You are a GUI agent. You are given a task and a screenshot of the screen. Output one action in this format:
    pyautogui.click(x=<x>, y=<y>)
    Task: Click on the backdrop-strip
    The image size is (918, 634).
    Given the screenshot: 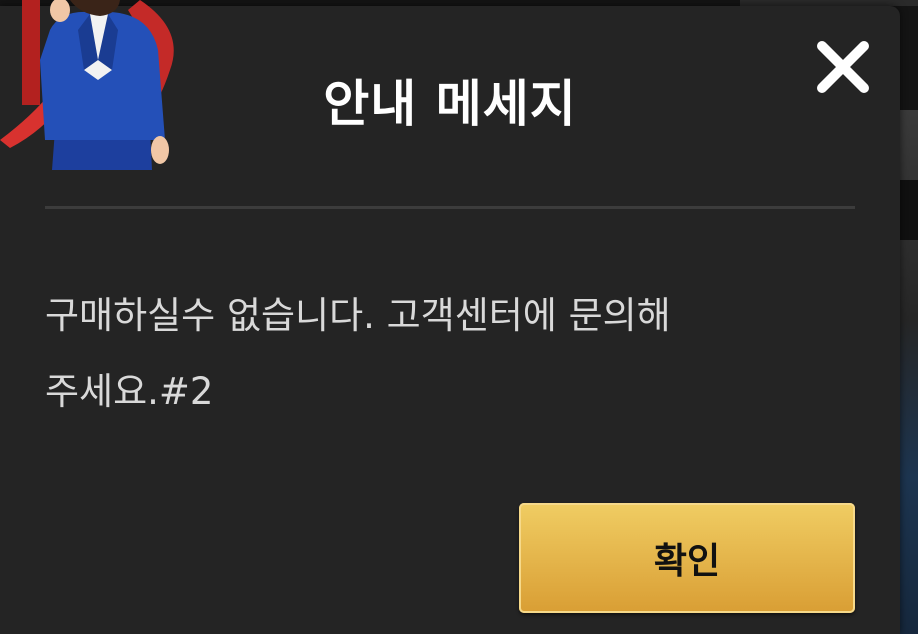 What is the action you would take?
    pyautogui.click(x=909, y=210)
    